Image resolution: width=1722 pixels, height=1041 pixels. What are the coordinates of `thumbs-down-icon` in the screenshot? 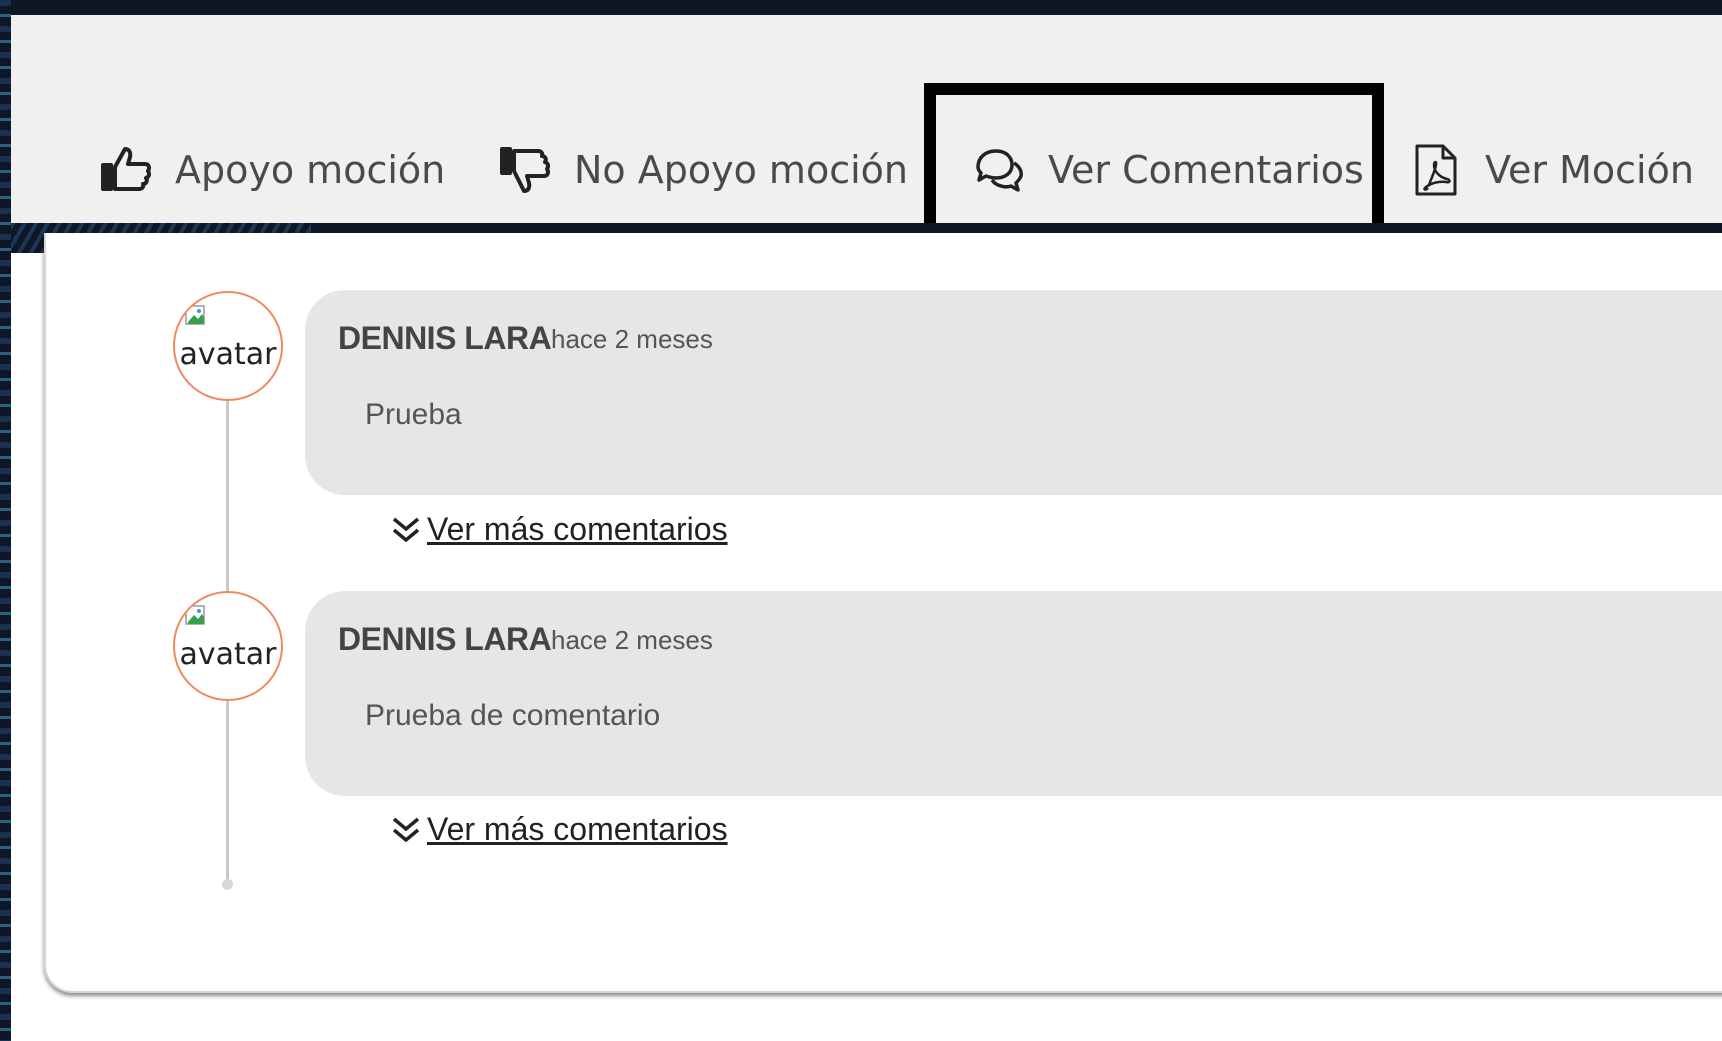 It's located at (525, 170).